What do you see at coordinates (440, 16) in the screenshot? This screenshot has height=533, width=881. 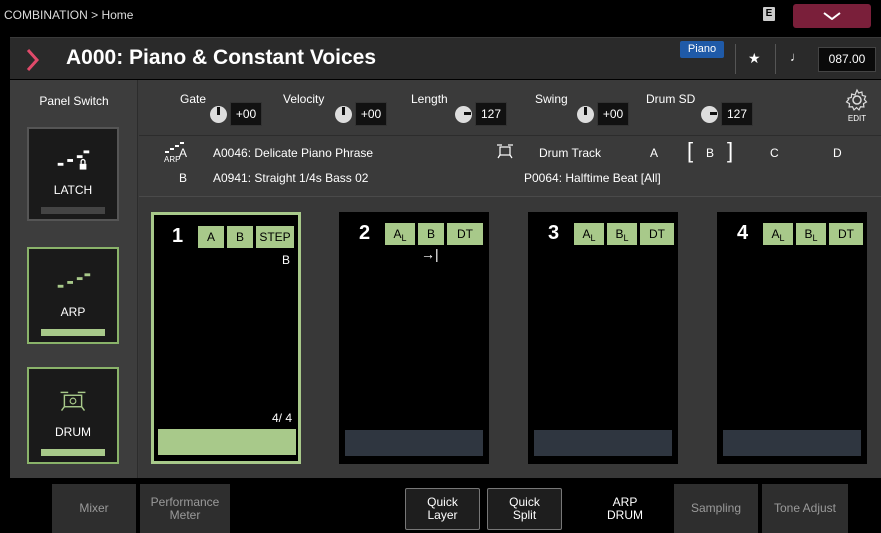 I see `status-bar: COMBINATION > Home E` at bounding box center [440, 16].